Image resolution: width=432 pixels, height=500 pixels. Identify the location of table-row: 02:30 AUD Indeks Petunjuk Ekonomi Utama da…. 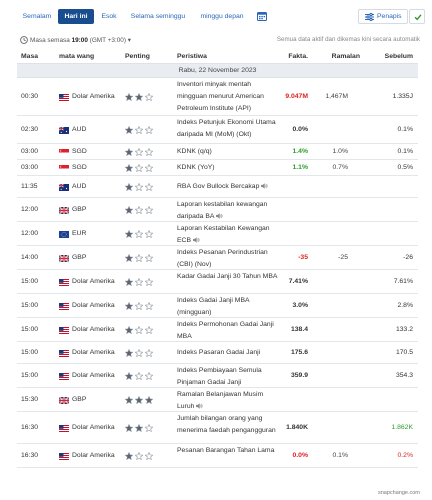
(217, 130).